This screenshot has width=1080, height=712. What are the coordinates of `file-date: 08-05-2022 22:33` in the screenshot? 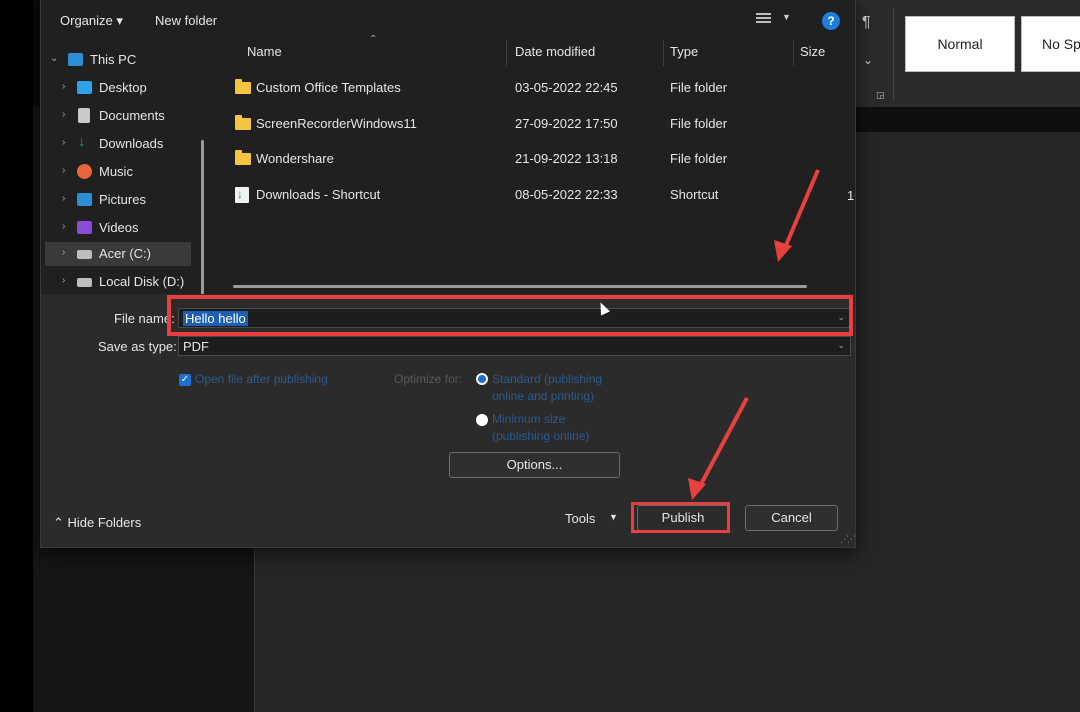 It's located at (566, 194).